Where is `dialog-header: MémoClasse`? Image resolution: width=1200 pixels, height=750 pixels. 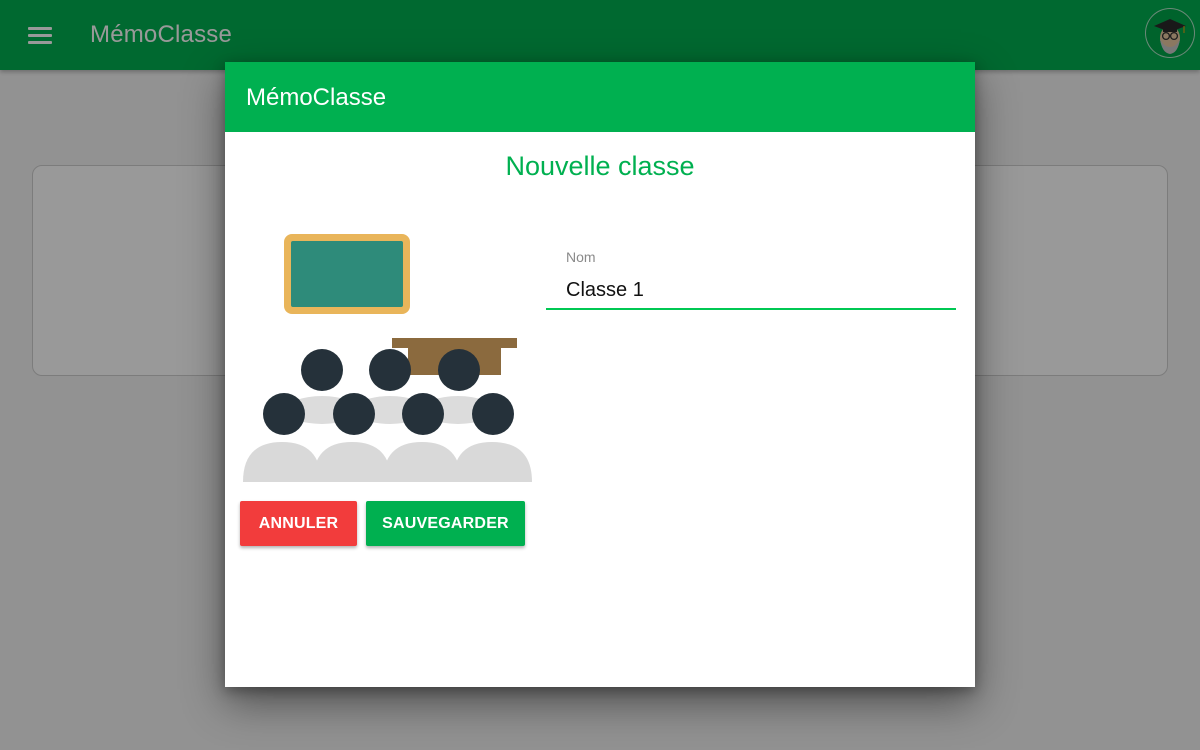 dialog-header: MémoClasse is located at coordinates (600, 97).